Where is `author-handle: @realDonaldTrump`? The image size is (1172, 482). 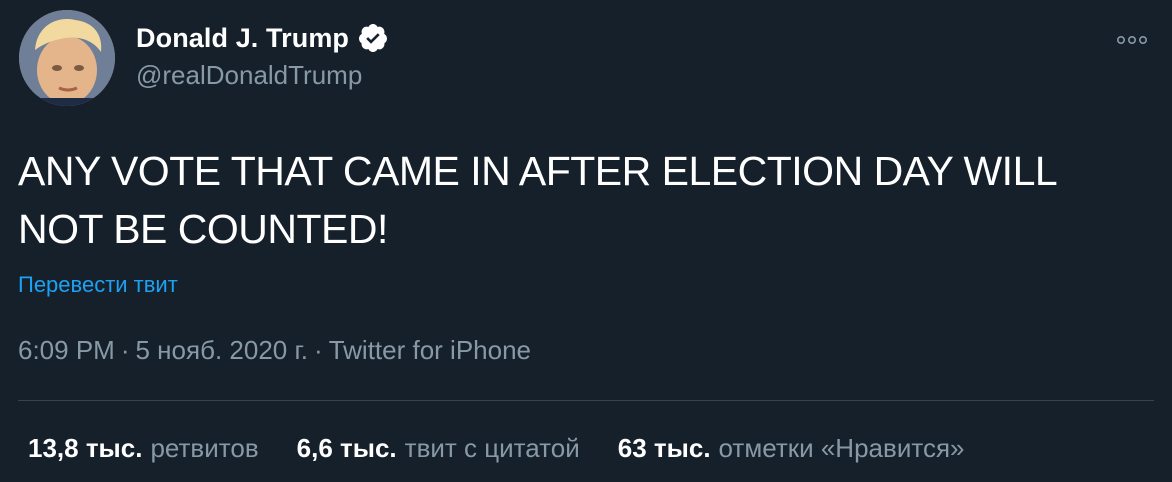 author-handle: @realDonaldTrump is located at coordinates (262, 75).